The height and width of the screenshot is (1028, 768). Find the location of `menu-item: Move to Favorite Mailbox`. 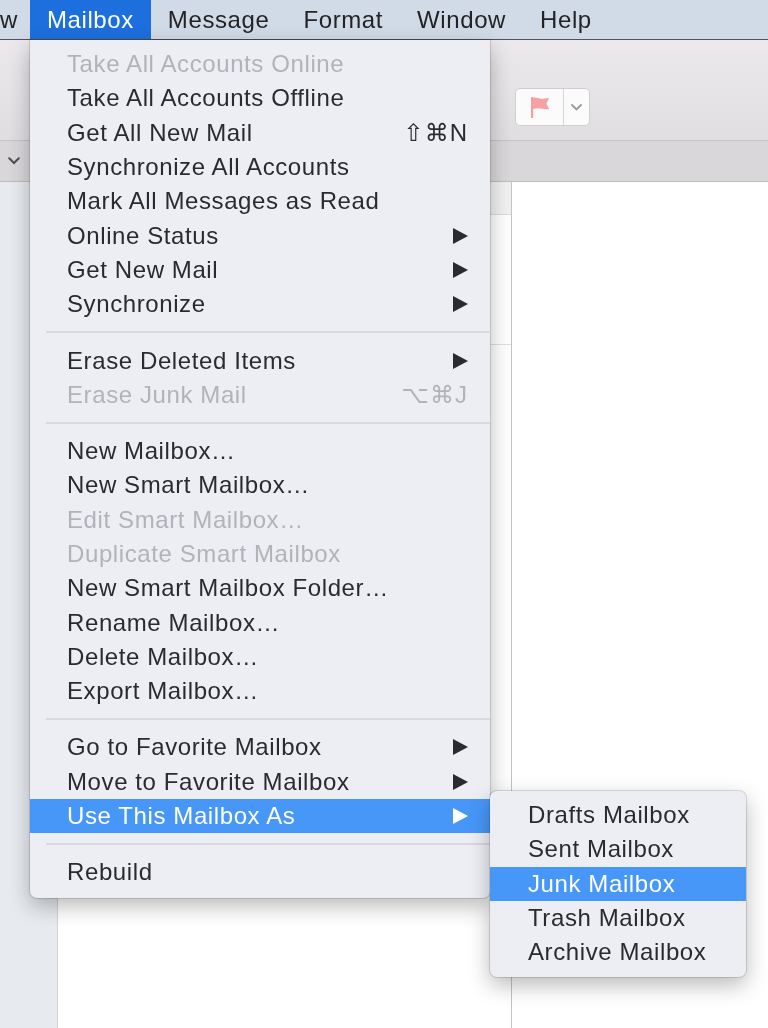

menu-item: Move to Favorite Mailbox is located at coordinates (260, 781).